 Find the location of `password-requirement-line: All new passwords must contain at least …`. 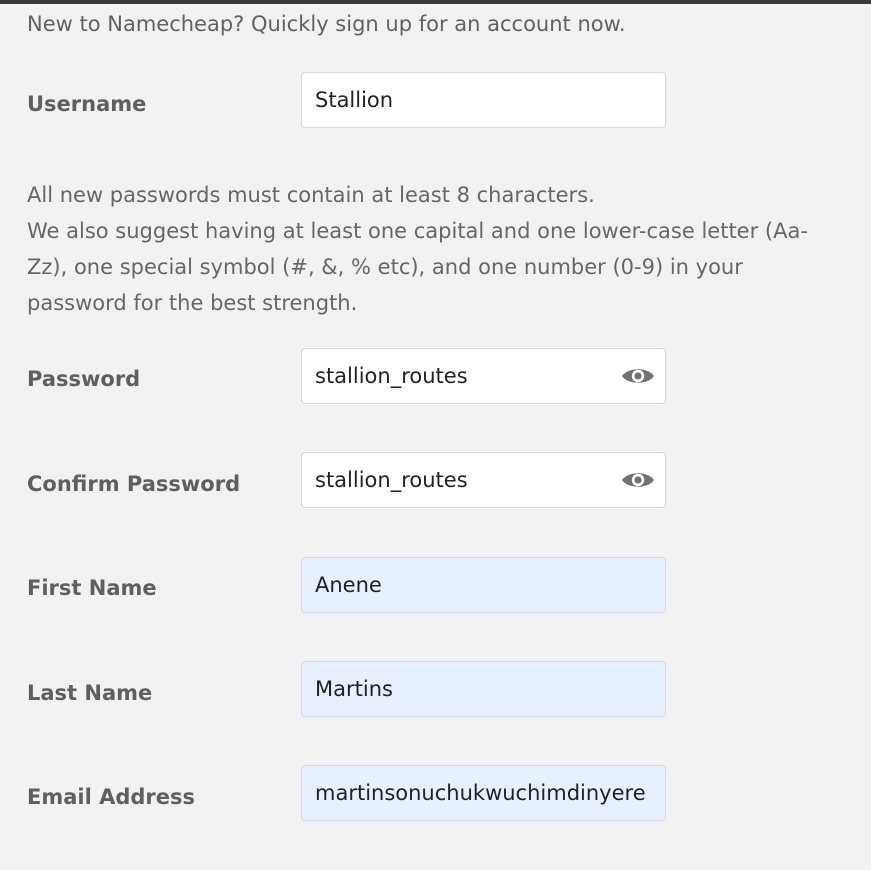

password-requirement-line: All new passwords must contain at least … is located at coordinates (311, 195).